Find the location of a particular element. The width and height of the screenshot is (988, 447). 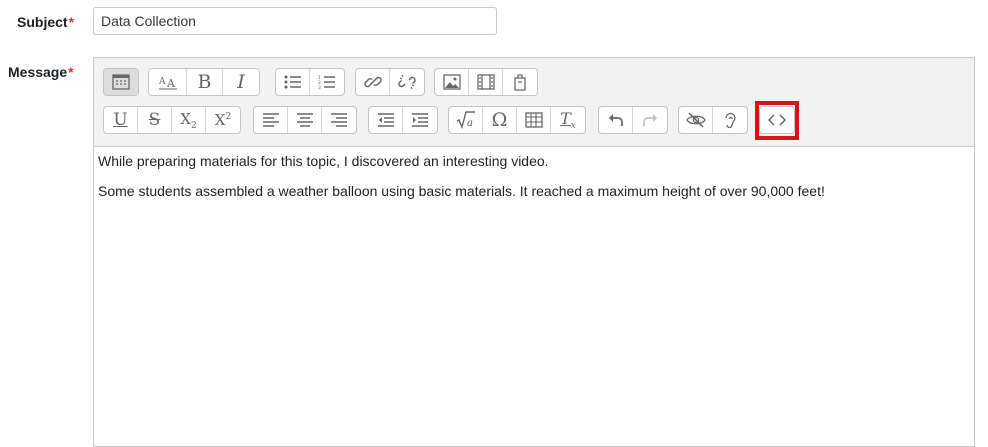

subscript-glyph: X is located at coordinates (185, 118).